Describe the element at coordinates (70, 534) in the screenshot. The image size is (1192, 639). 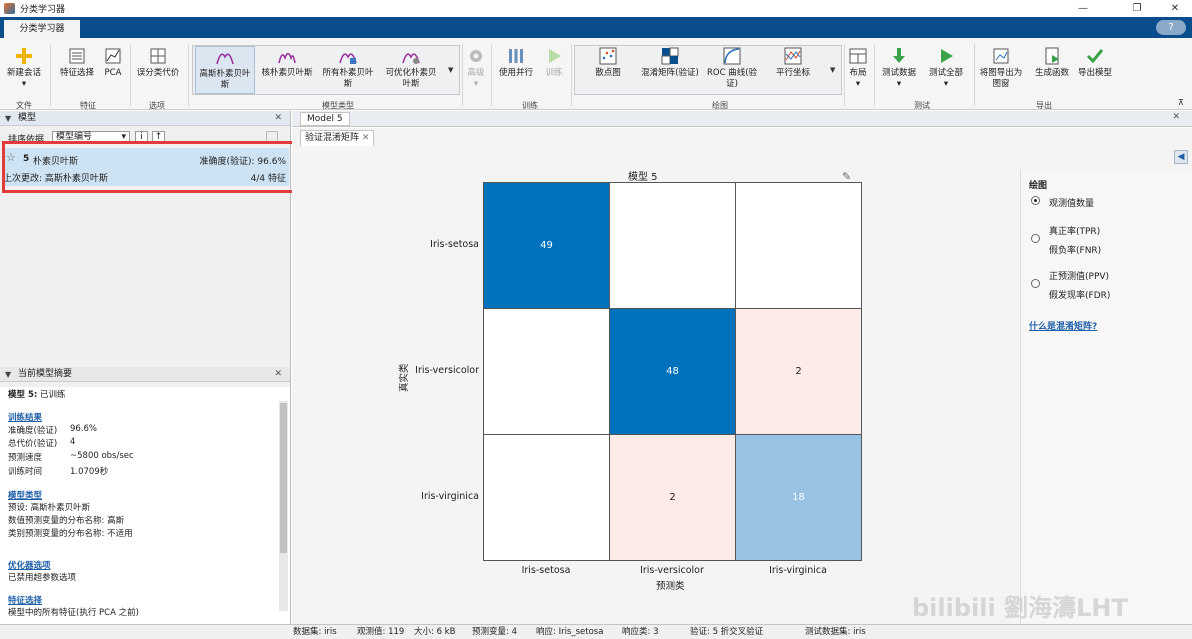
I see `model-type-line: 类别预测变量的分布名称: 不适用` at that location.